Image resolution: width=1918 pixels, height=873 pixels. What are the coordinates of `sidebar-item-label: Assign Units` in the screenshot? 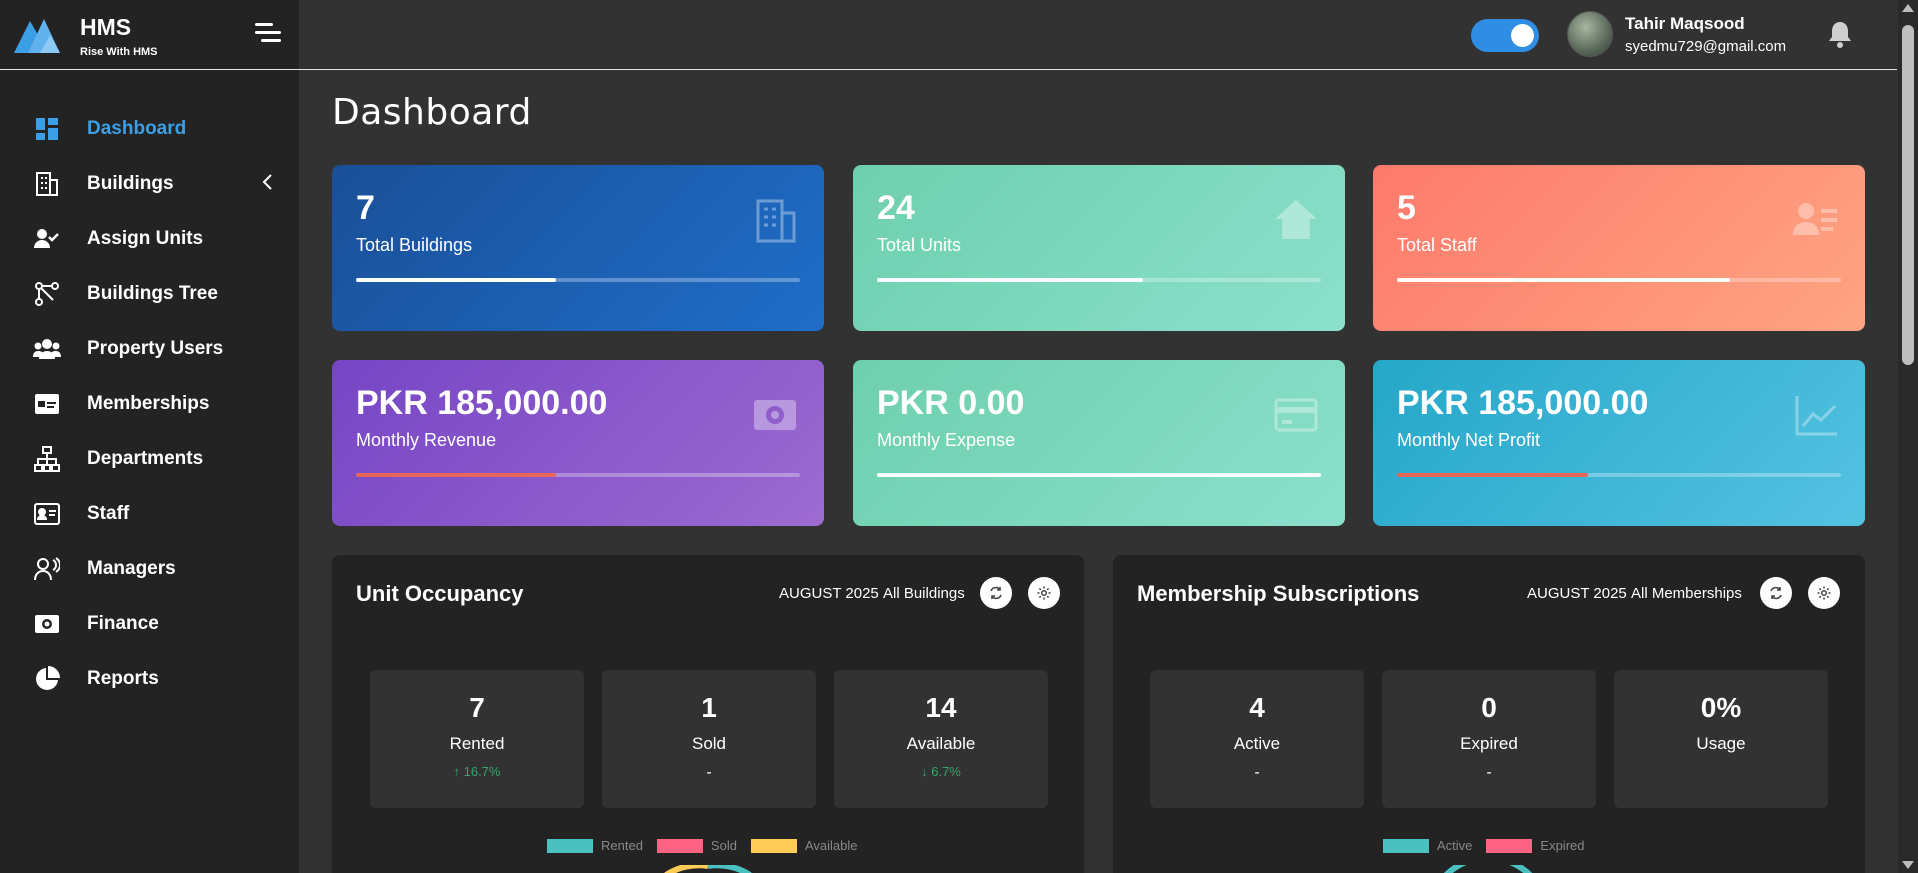 It's located at (145, 238).